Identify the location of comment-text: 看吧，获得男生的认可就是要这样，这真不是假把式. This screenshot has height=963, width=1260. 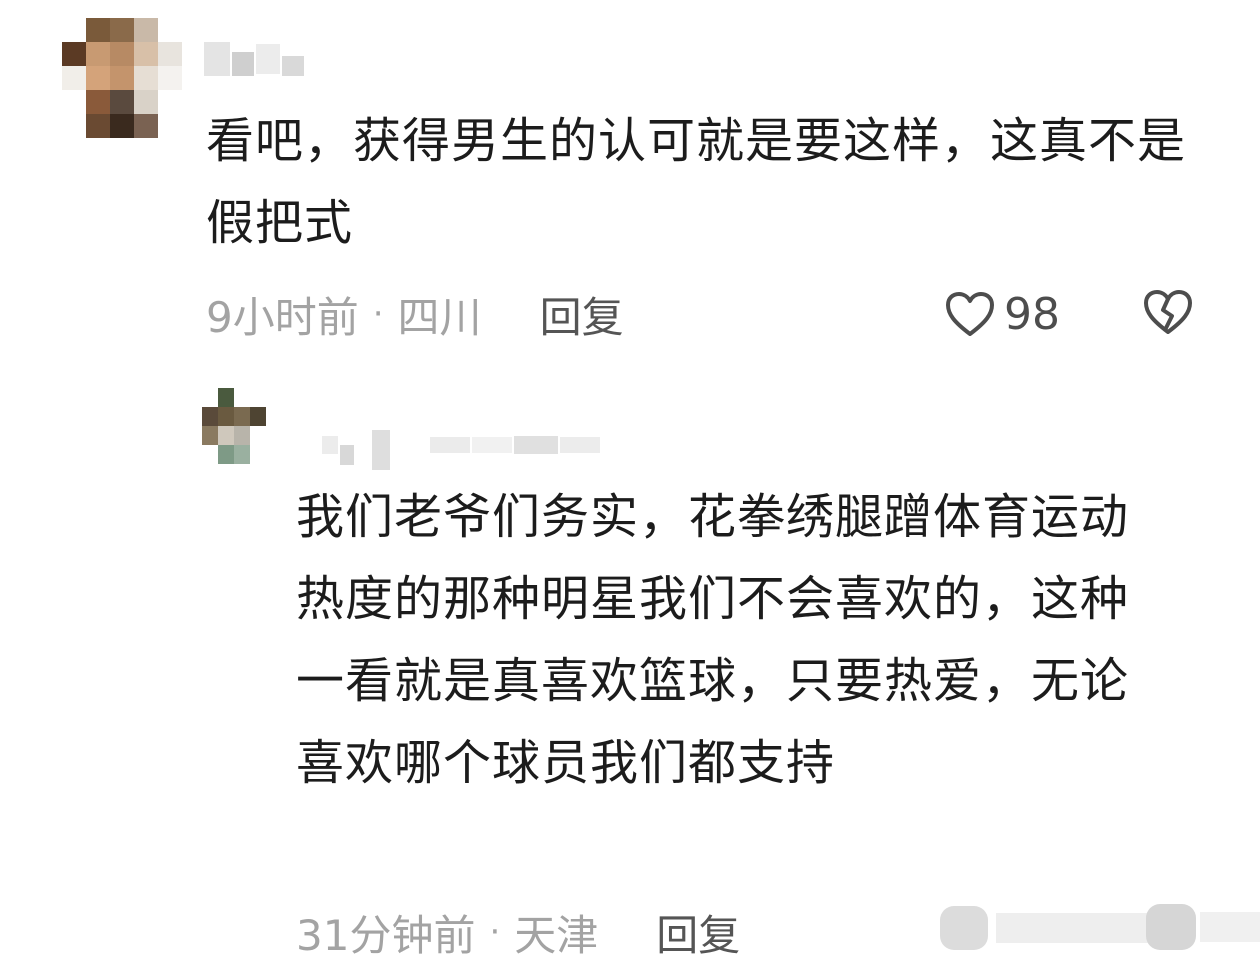
(696, 182).